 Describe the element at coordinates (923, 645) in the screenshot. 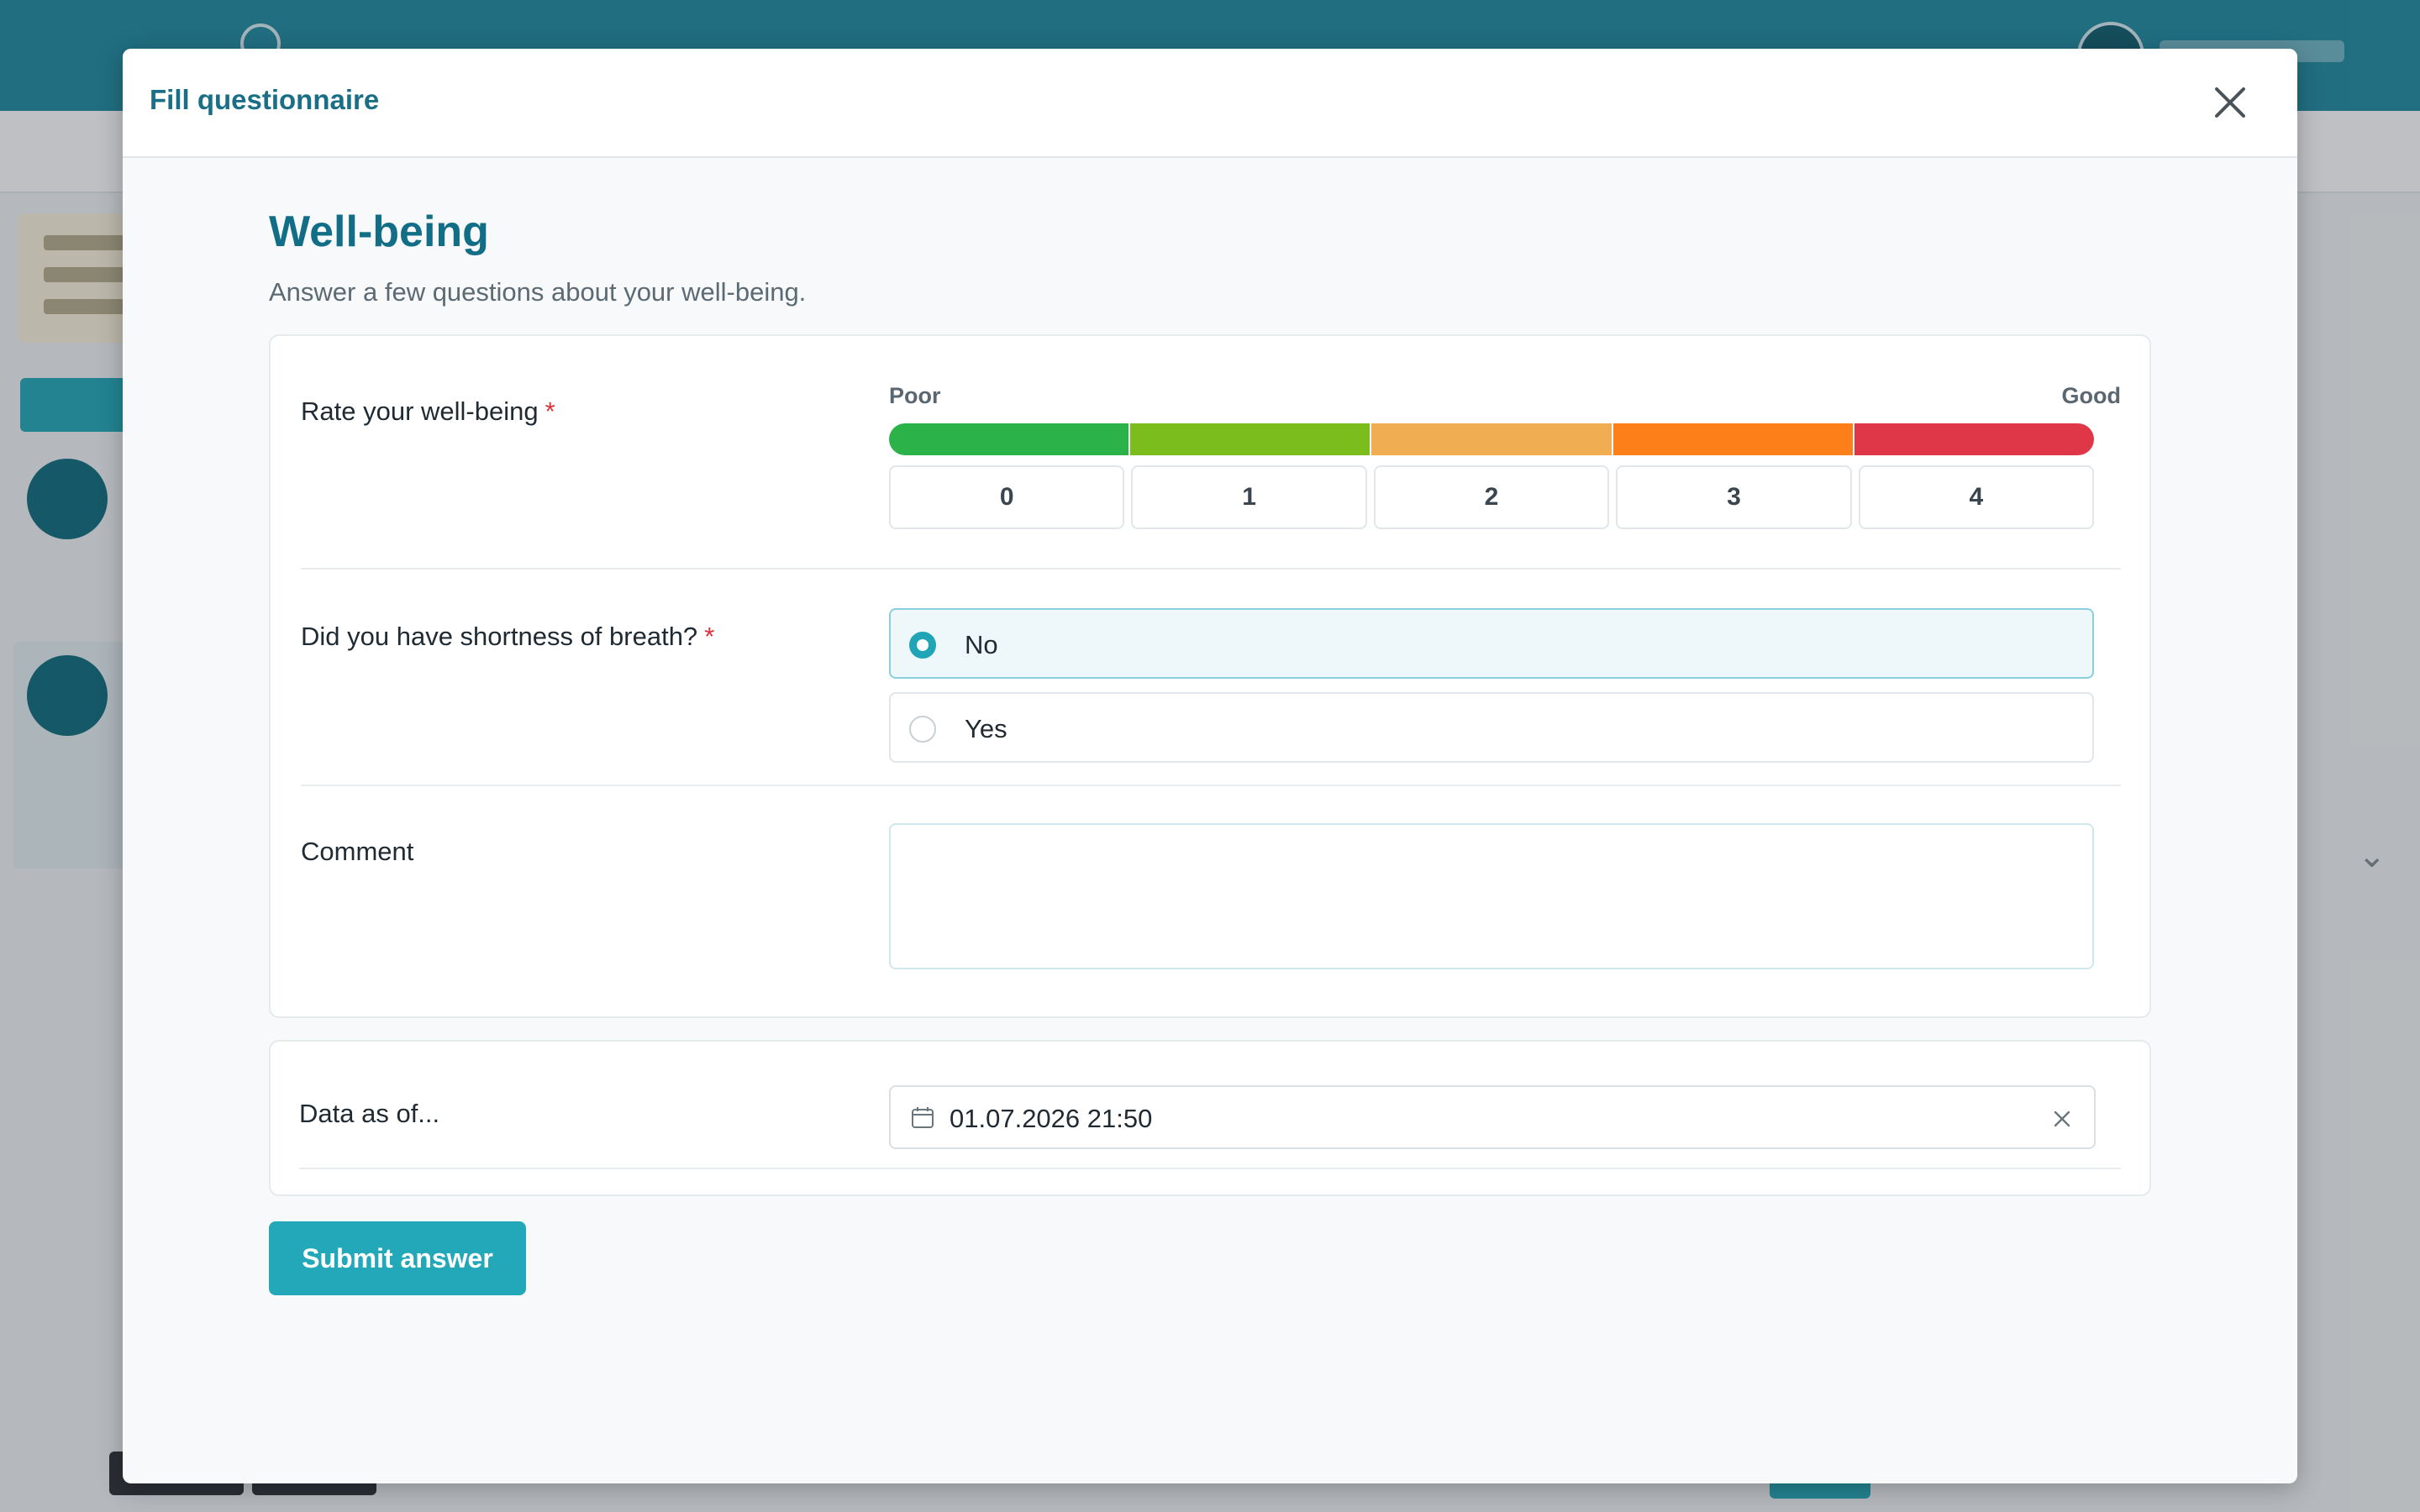

I see `radio-button-checked` at that location.